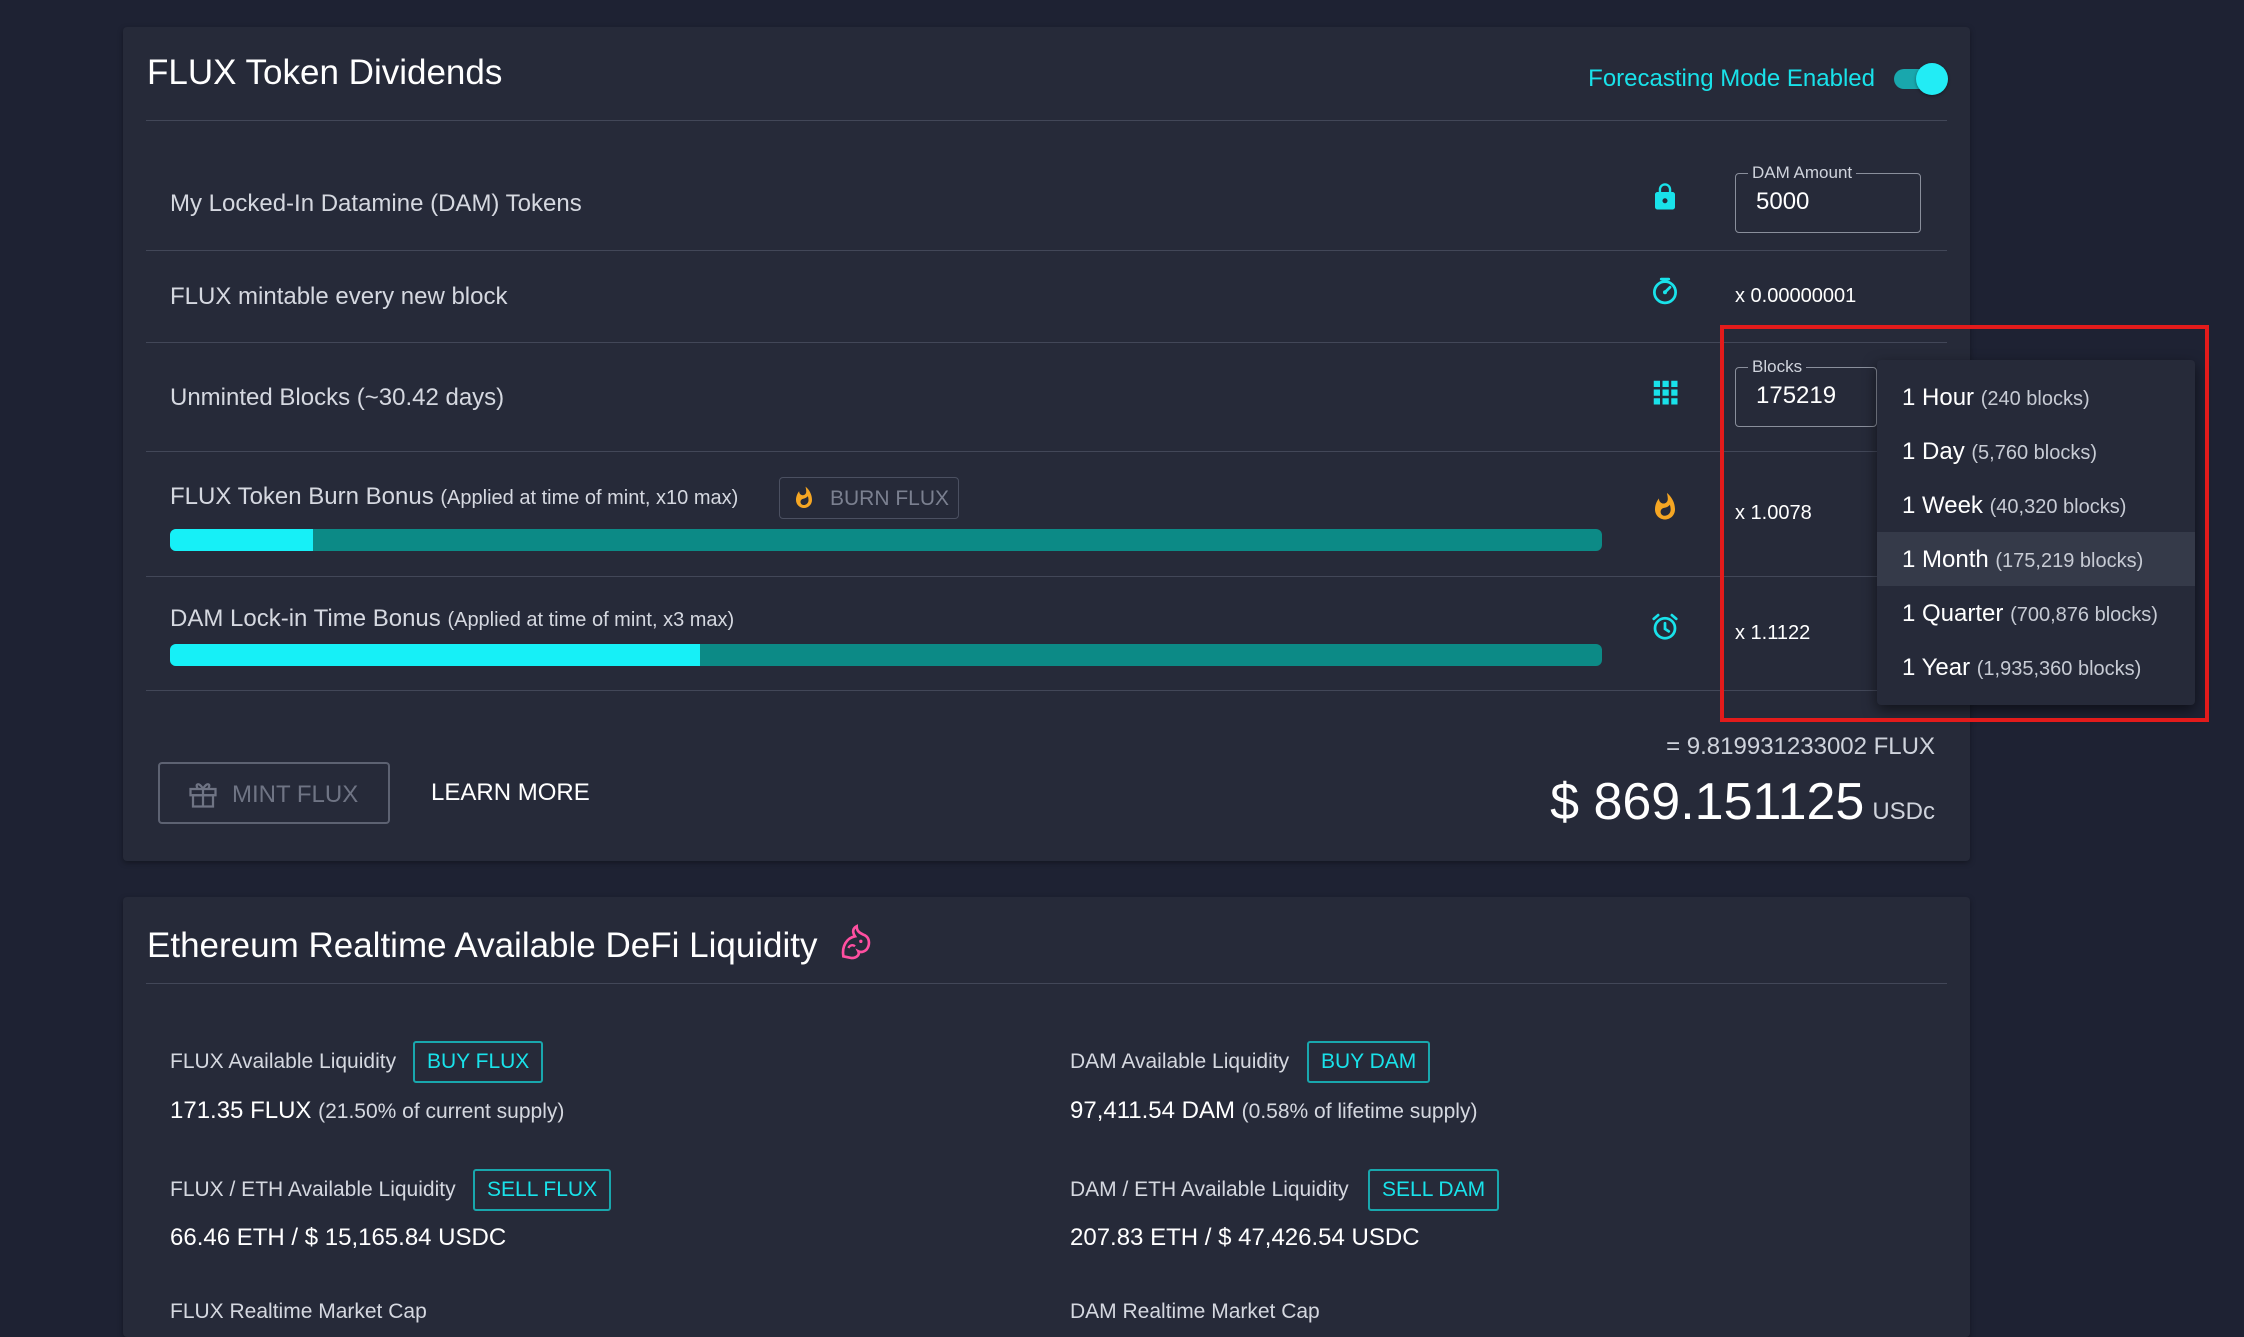 The width and height of the screenshot is (2244, 1337). Describe the element at coordinates (298, 1311) in the screenshot. I see `flux-market-cap-label: FLUX Realtime Market Cap` at that location.